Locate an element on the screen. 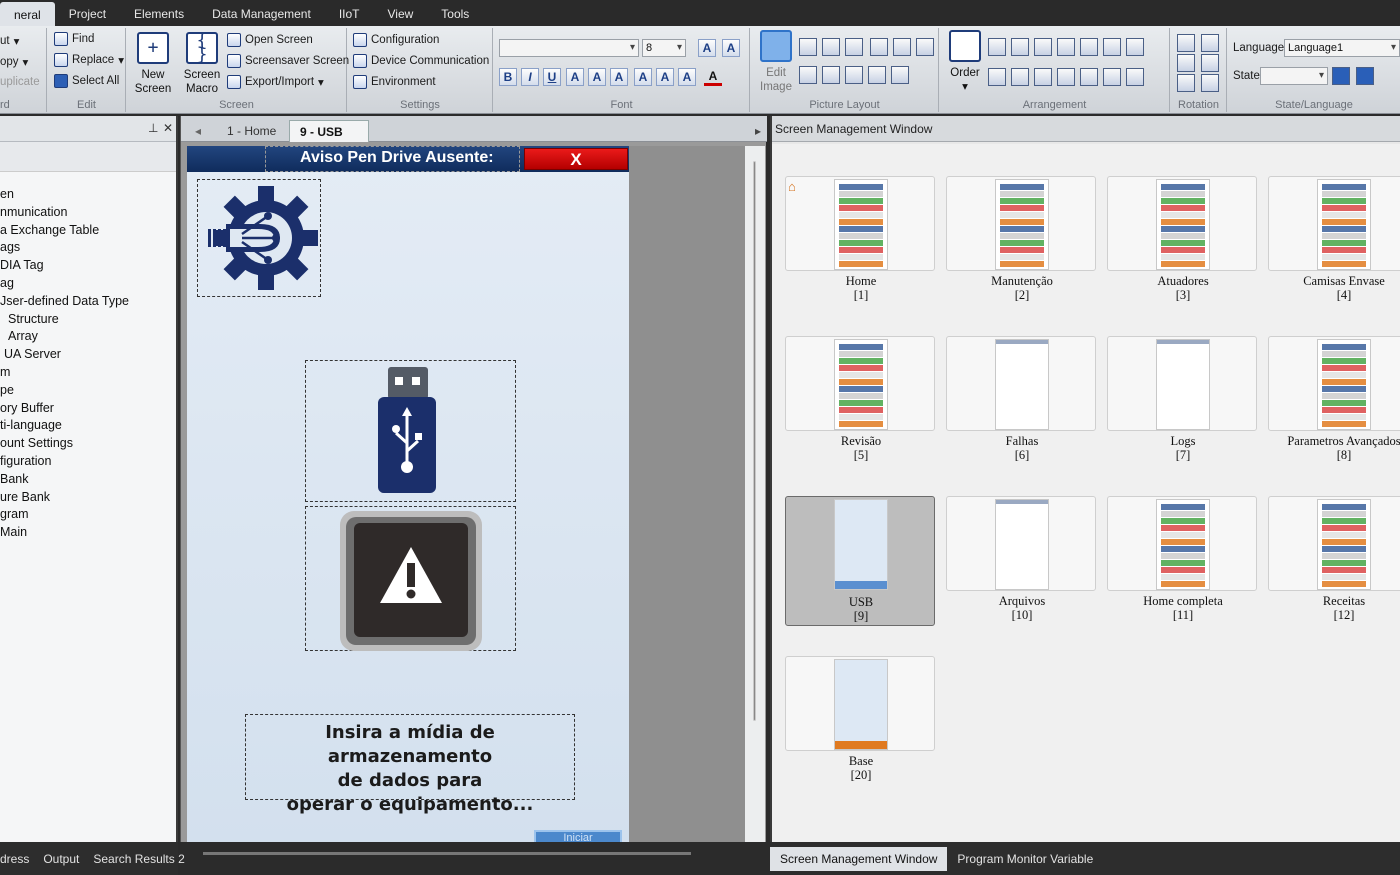 The height and width of the screenshot is (875, 1400). font-size-select: 8 is located at coordinates (664, 48).